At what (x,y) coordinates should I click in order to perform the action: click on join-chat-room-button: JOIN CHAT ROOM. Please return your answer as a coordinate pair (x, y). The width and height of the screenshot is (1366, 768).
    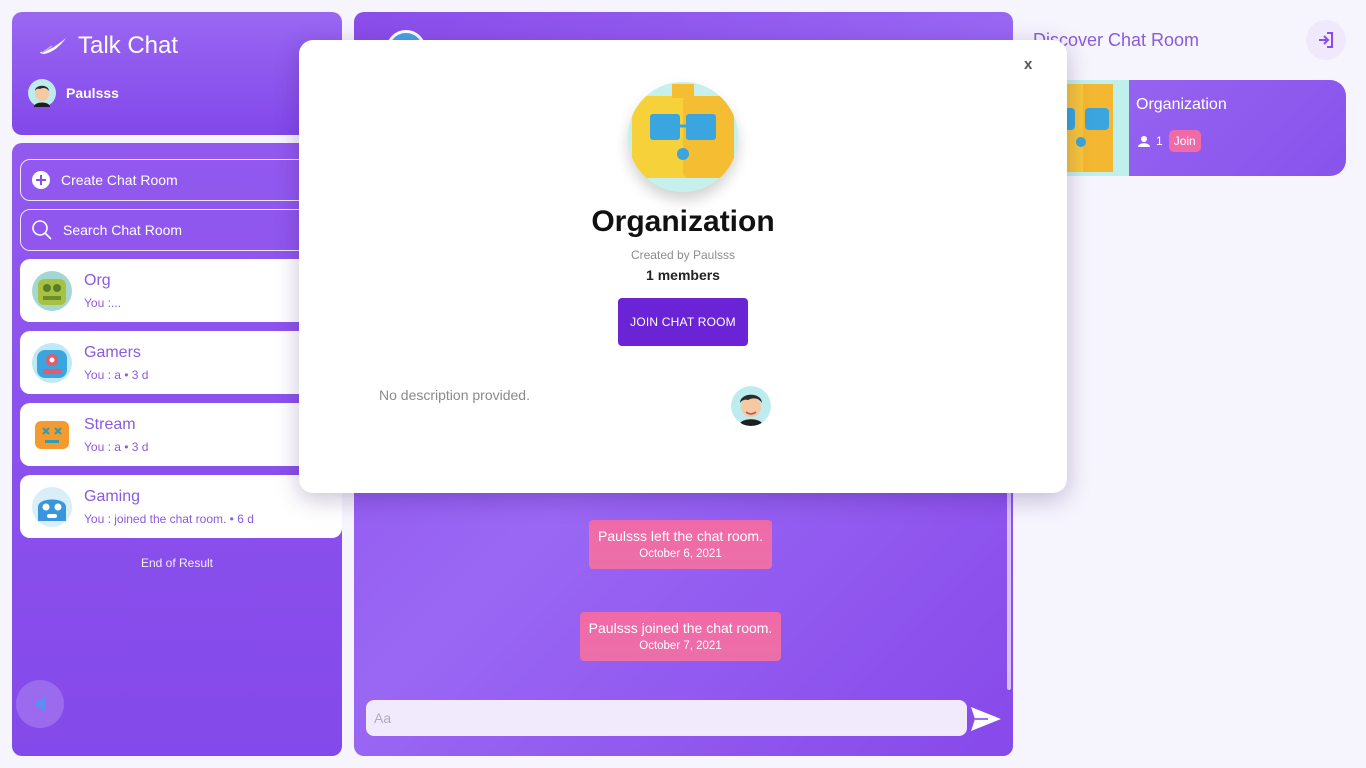
    Looking at the image, I should click on (683, 322).